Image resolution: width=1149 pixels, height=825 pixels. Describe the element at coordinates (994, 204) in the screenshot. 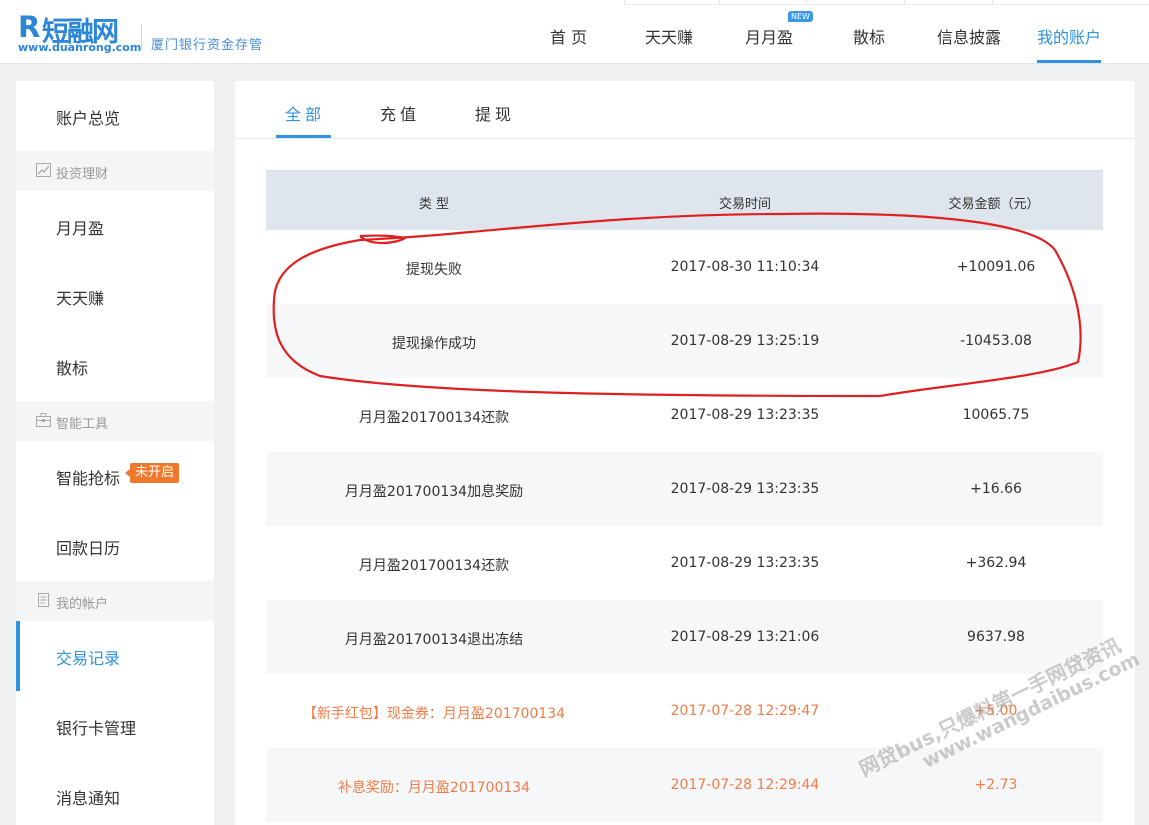

I see `column-header-amount: 交易金额（元）` at that location.